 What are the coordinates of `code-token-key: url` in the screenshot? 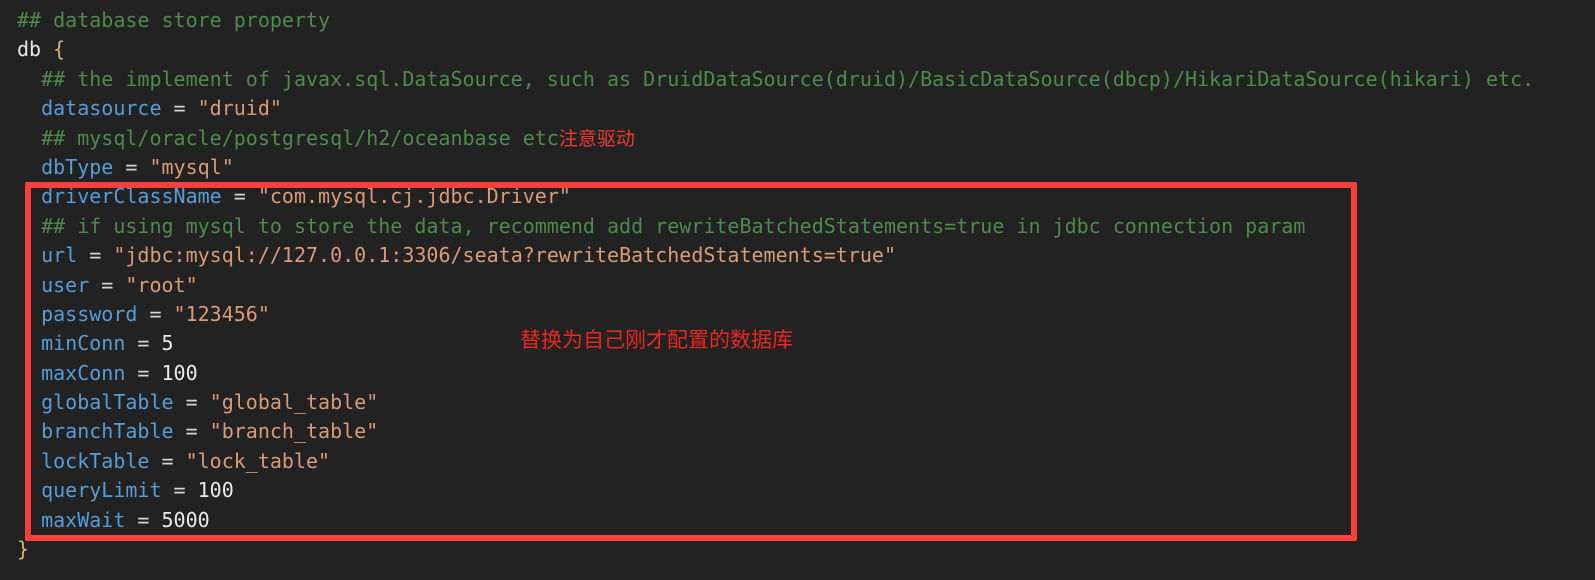 It's located at (47, 255).